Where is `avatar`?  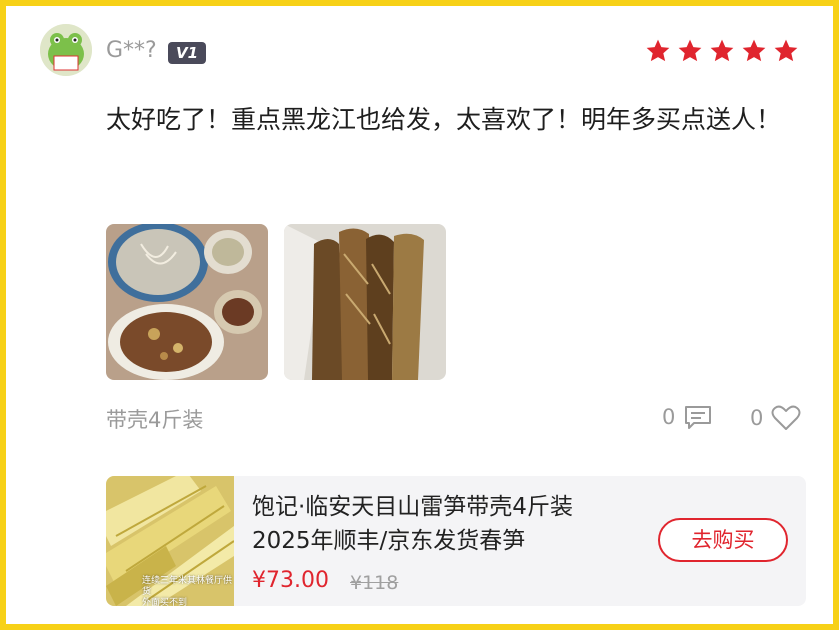 avatar is located at coordinates (66, 50).